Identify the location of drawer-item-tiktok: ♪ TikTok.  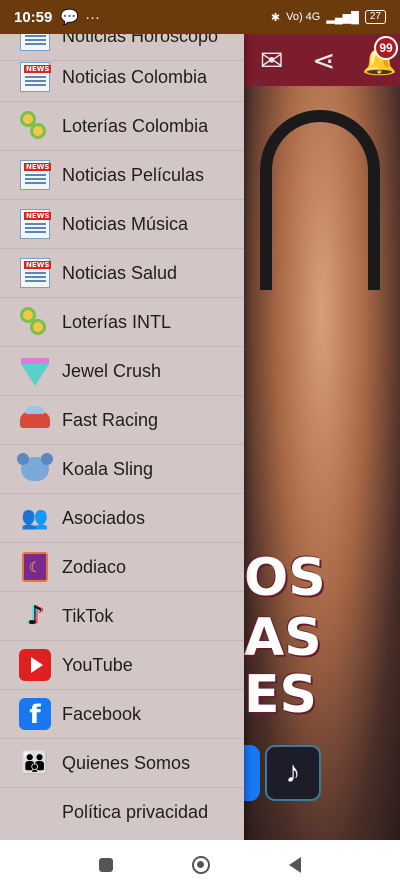
(122, 616).